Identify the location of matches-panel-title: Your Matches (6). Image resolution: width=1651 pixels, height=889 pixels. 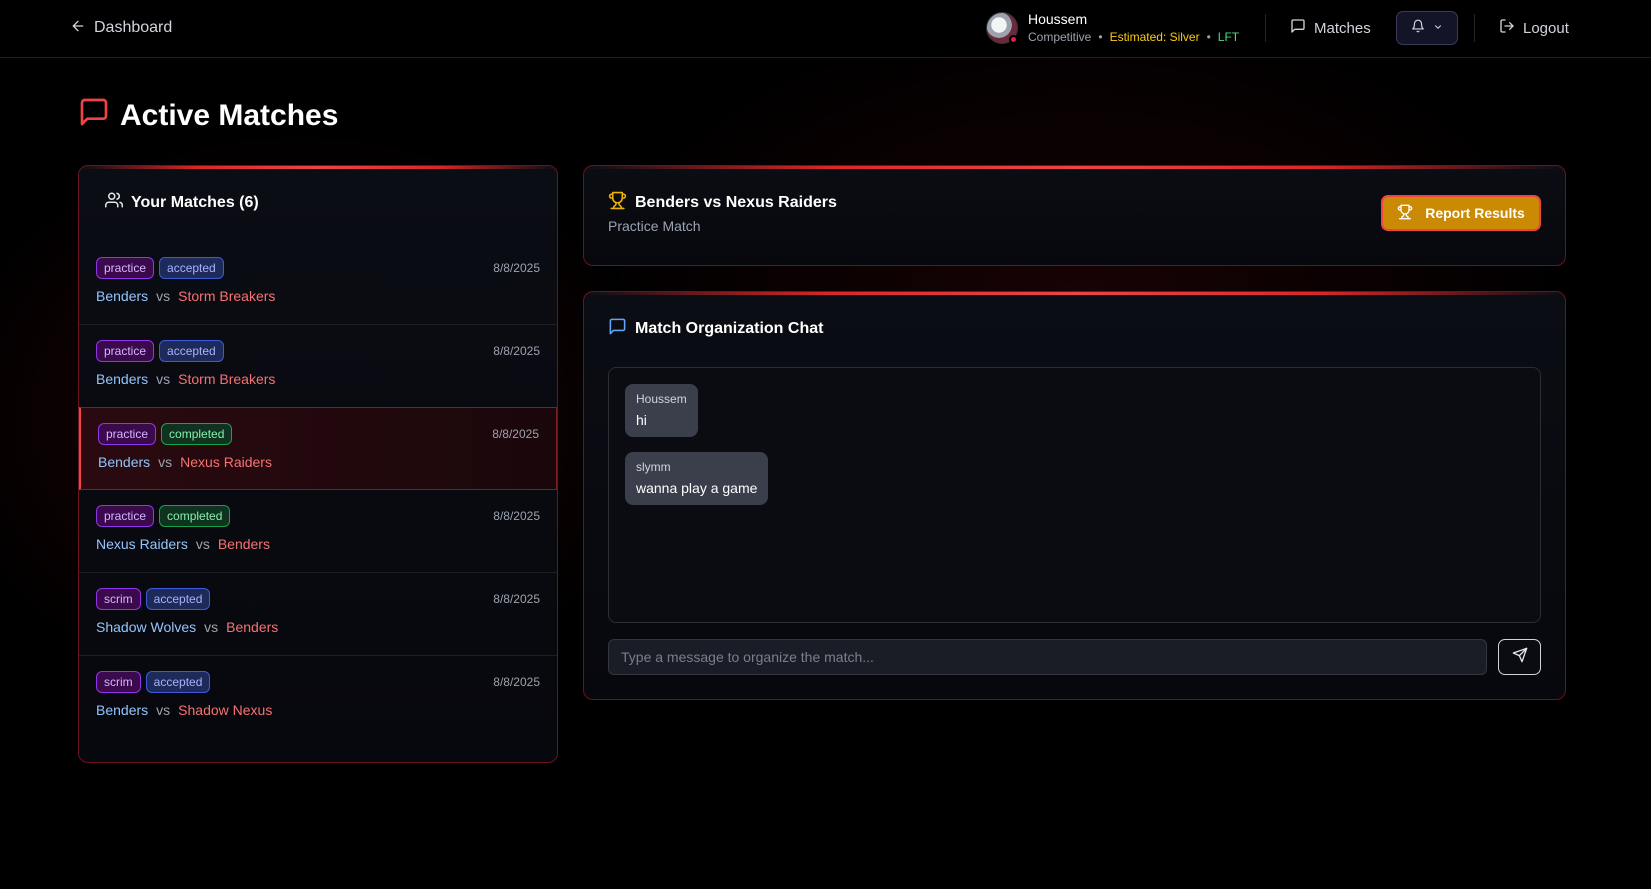
(195, 202).